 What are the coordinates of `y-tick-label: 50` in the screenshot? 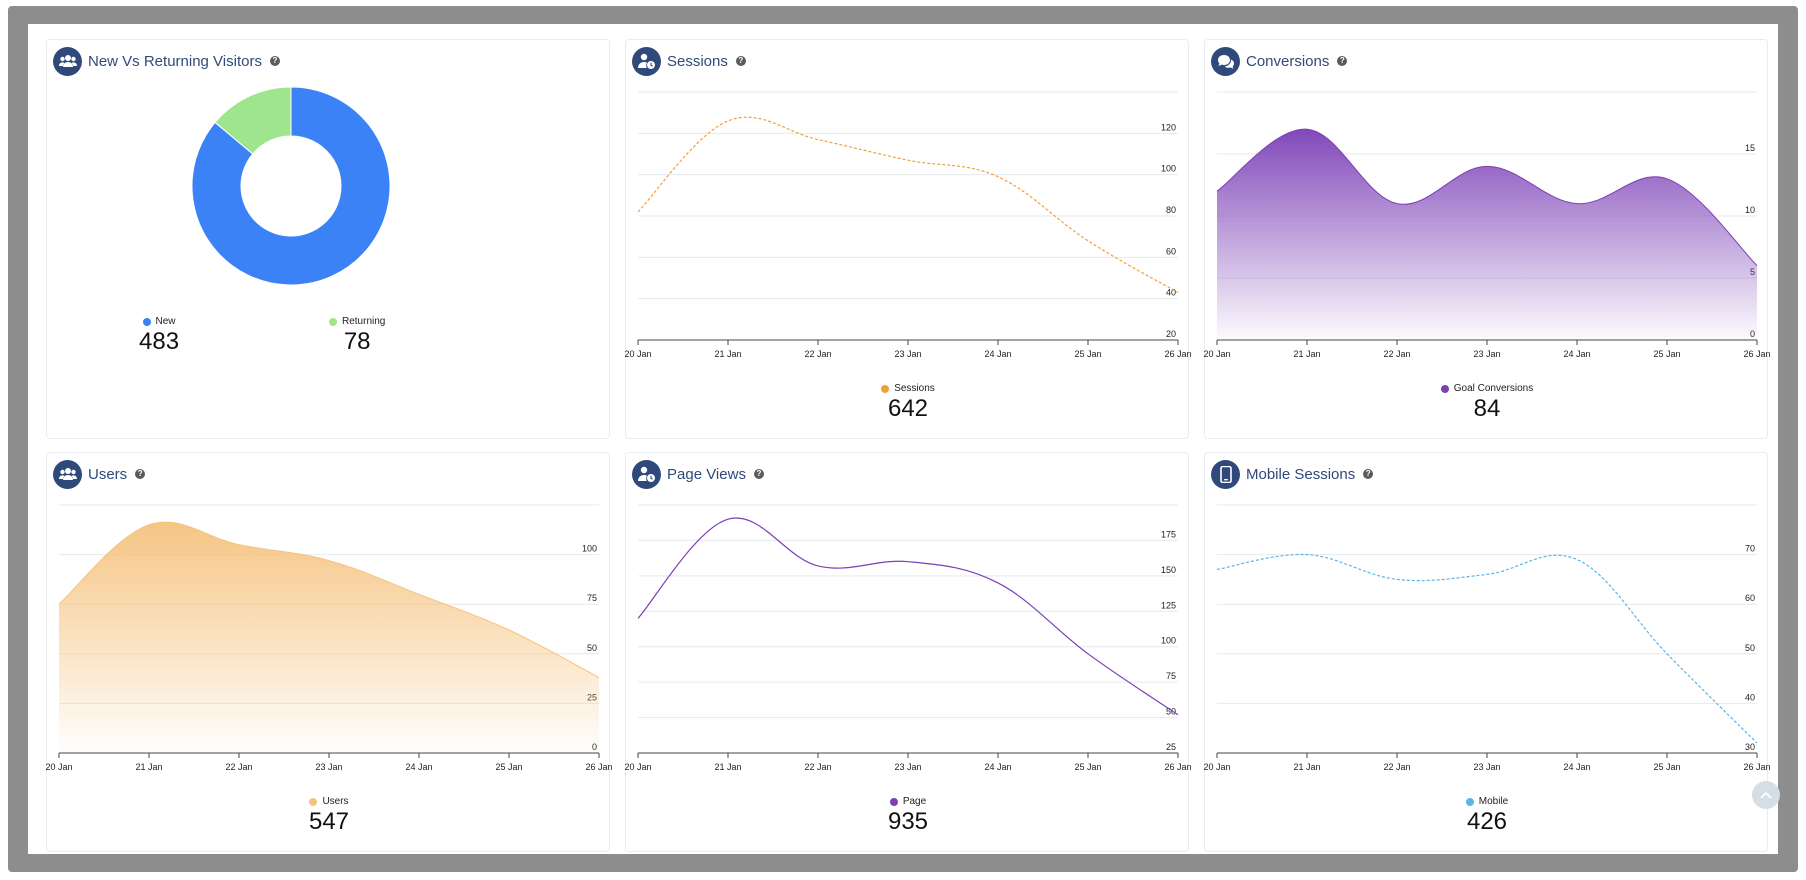 It's located at (592, 648).